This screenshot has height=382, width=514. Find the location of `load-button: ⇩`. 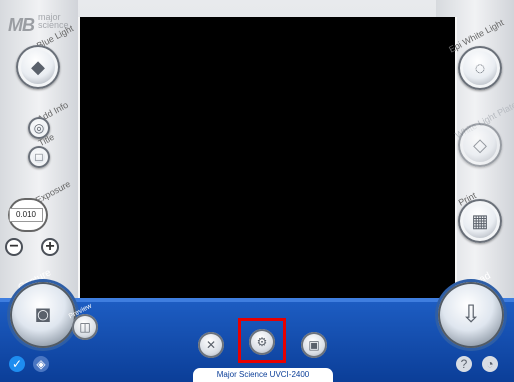

load-button: ⇩ is located at coordinates (471, 315).